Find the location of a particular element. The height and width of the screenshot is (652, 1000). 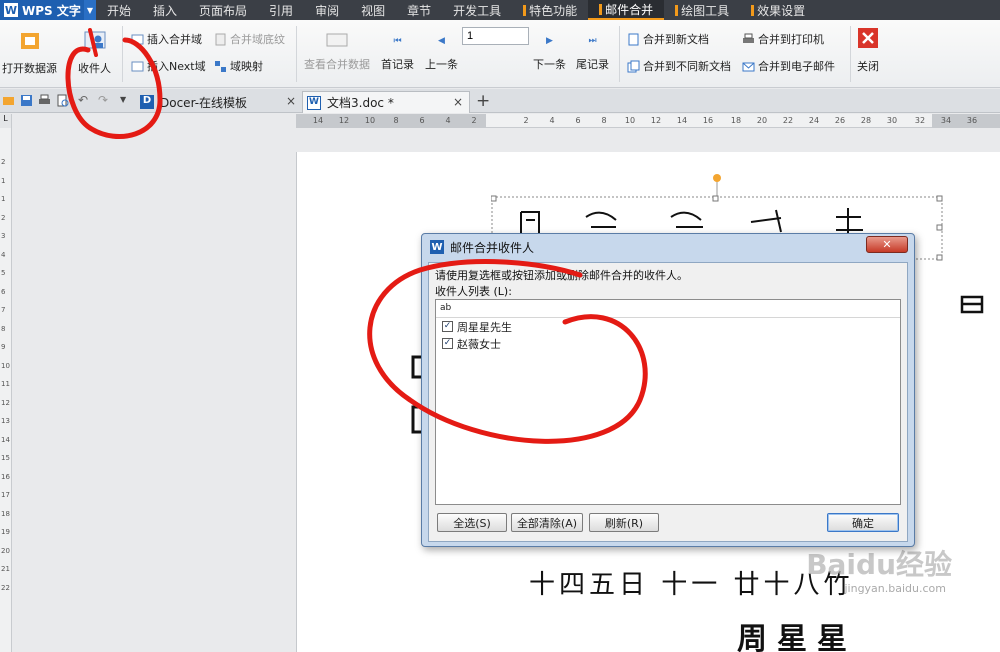

ruler-tick-label: 30 is located at coordinates (892, 120).